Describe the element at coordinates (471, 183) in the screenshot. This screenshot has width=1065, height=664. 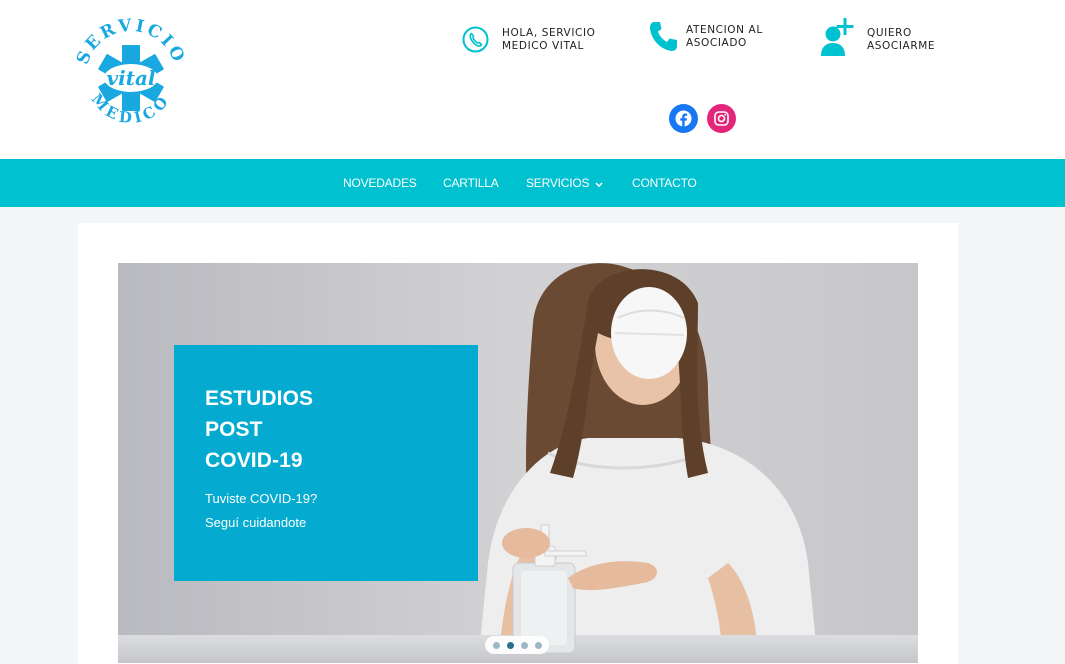
I see `nav-item-cartilla: CARTILLA` at that location.